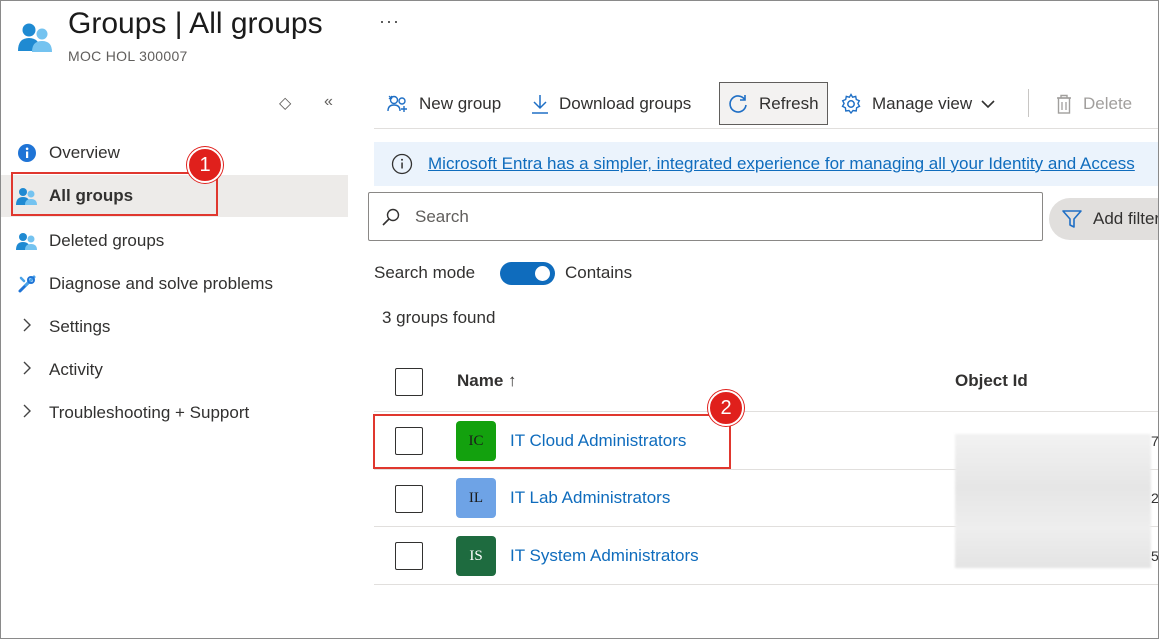 Image resolution: width=1159 pixels, height=639 pixels. I want to click on sidebar-item-activity: Activity, so click(174, 370).